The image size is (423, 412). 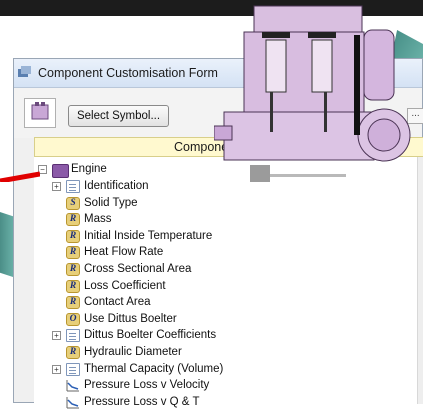 I want to click on slider-handle, so click(x=260, y=173).